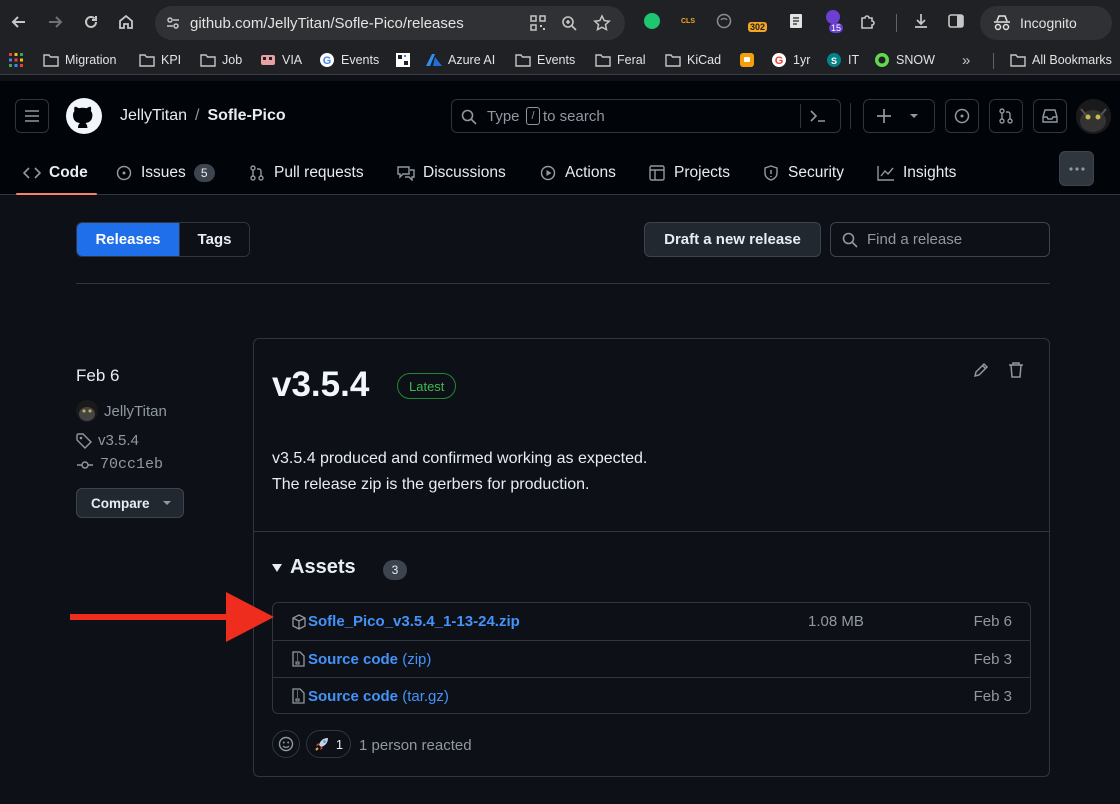  What do you see at coordinates (800, 116) in the screenshot?
I see `search-divider` at bounding box center [800, 116].